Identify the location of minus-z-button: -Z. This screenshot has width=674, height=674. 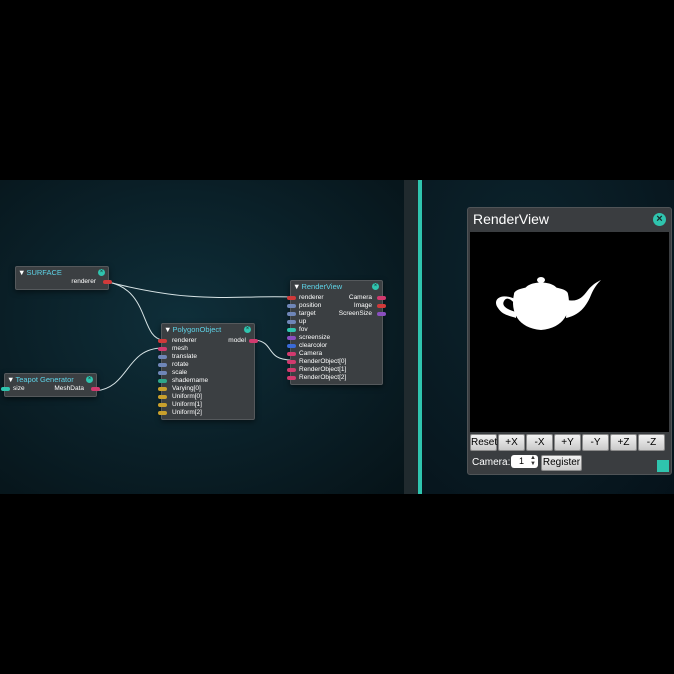
(651, 442).